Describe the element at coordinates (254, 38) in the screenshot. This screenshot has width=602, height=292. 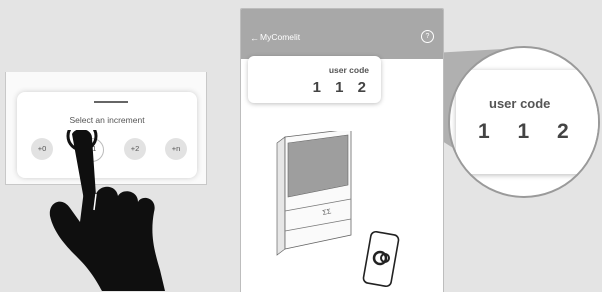
I see `back-arrow-icon: ←` at that location.